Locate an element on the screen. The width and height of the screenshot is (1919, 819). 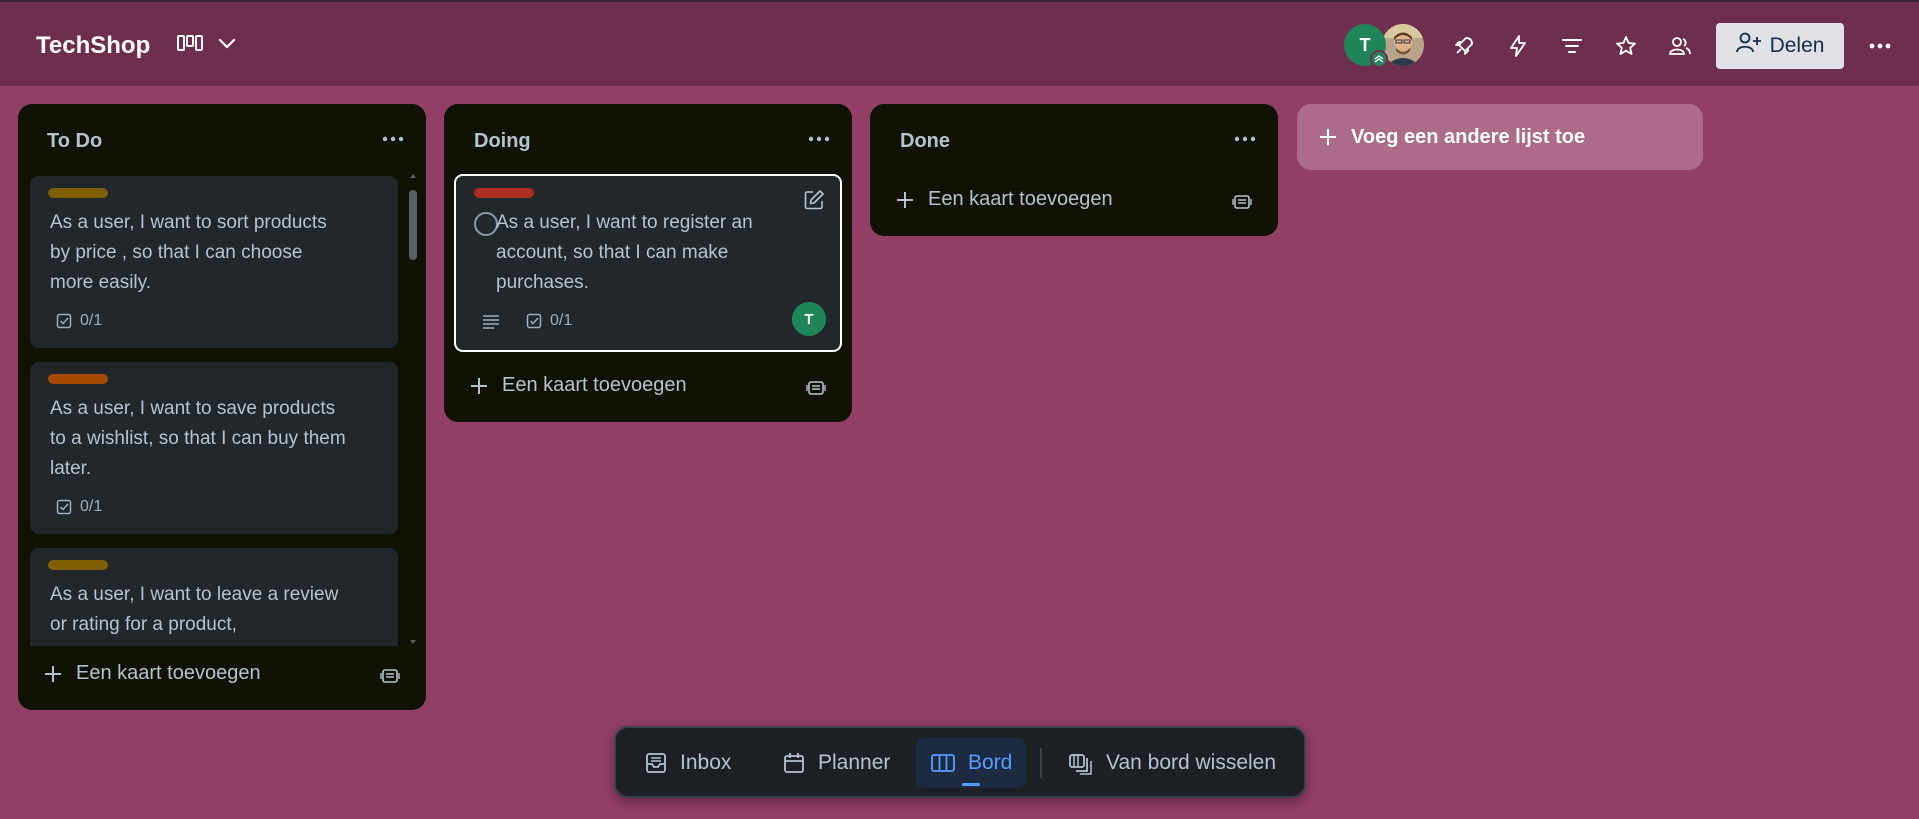
list-scrollbar is located at coordinates (413, 409).